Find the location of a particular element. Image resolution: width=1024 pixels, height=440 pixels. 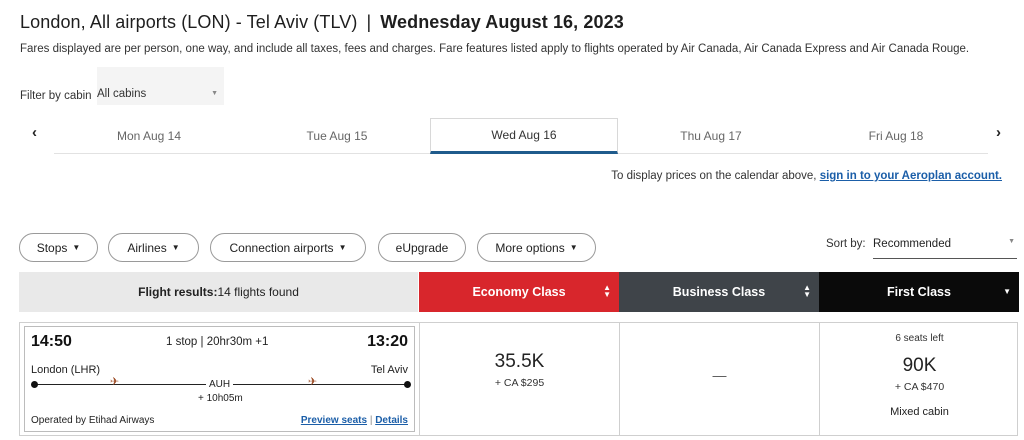

connection-airport-code: AUH is located at coordinates (220, 384).